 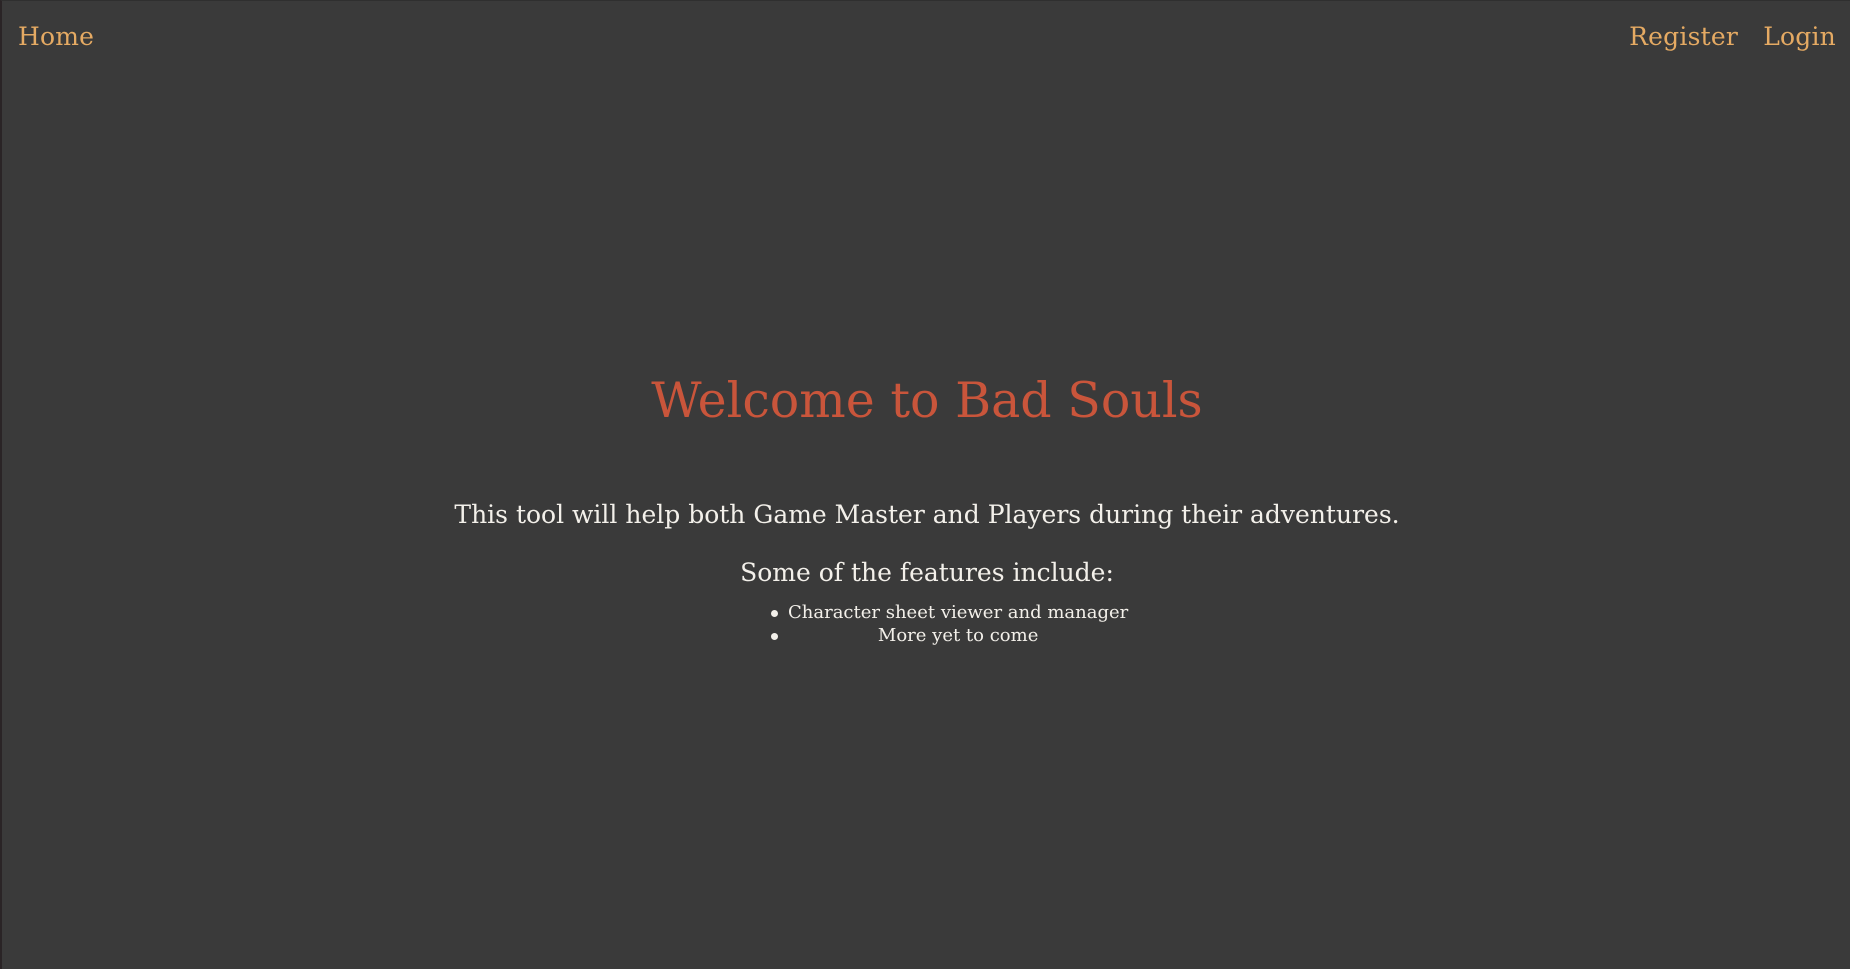 What do you see at coordinates (1799, 37) in the screenshot?
I see `login-link: Login` at bounding box center [1799, 37].